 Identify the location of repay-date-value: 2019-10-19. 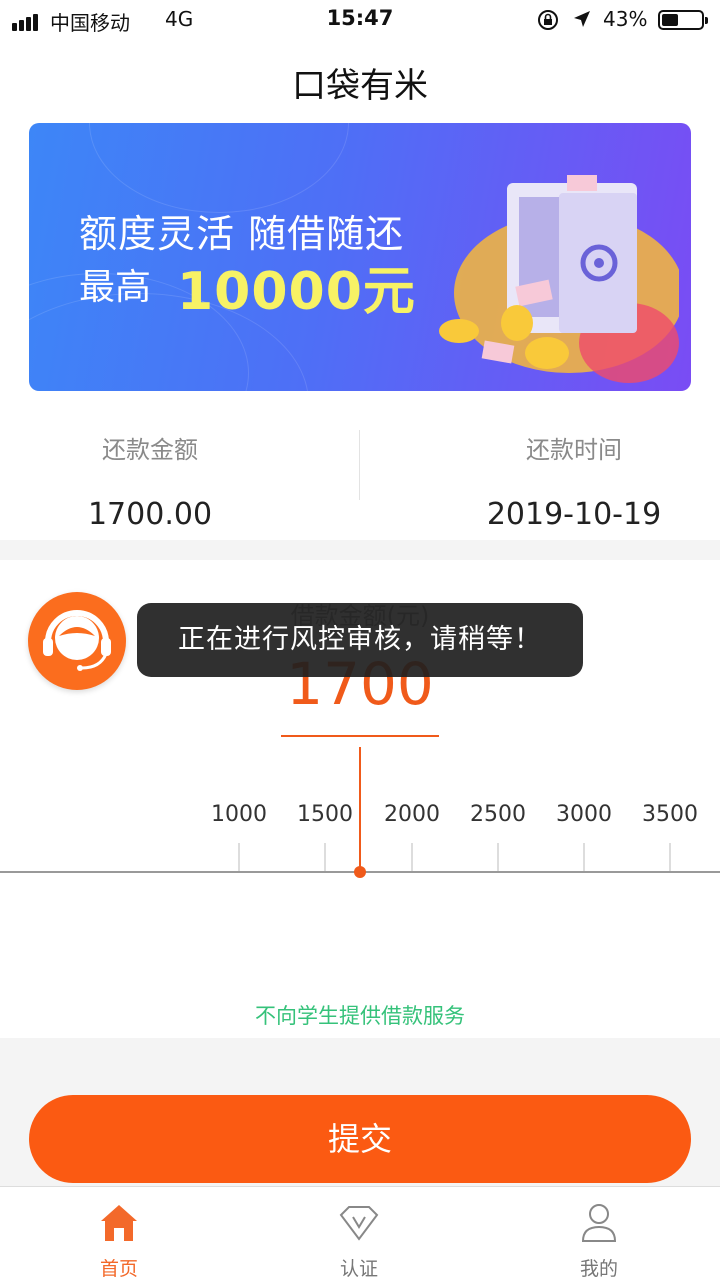
(574, 514).